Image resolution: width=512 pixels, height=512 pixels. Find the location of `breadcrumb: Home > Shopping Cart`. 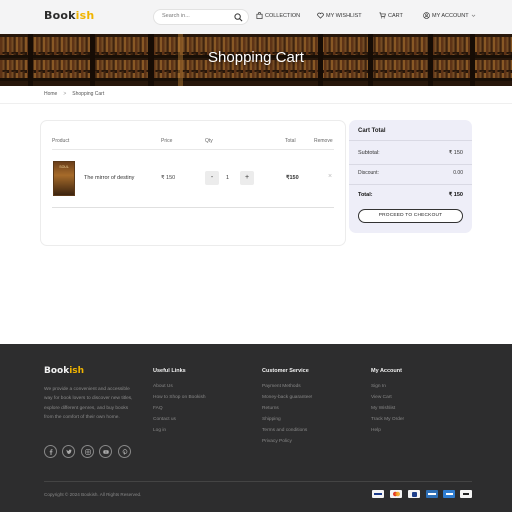

breadcrumb: Home > Shopping Cart is located at coordinates (74, 94).